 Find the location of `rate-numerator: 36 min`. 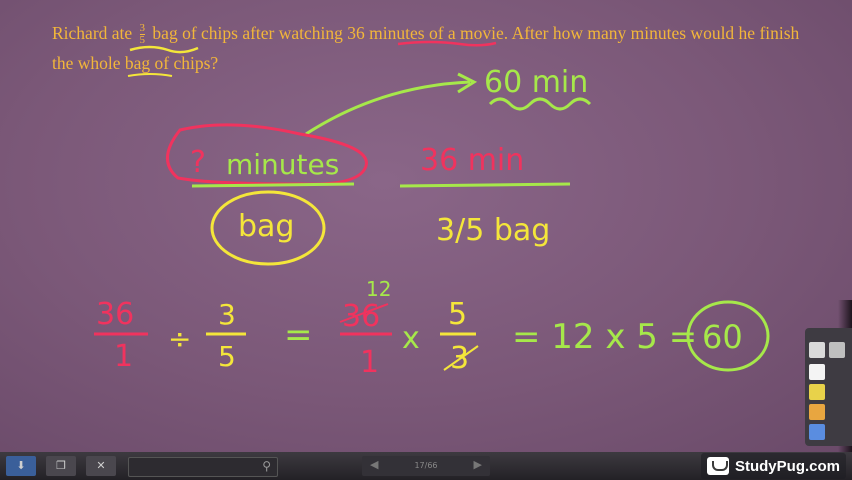

rate-numerator: 36 min is located at coordinates (472, 160).